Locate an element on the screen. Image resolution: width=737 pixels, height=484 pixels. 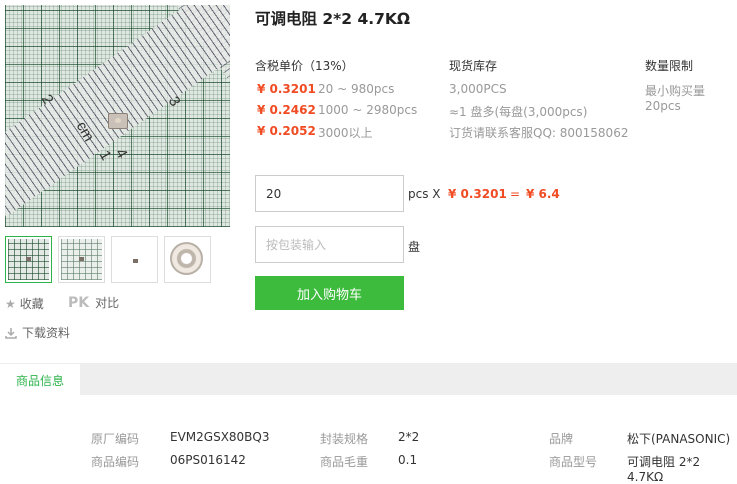
download-link: 下载资料 is located at coordinates (37, 332).